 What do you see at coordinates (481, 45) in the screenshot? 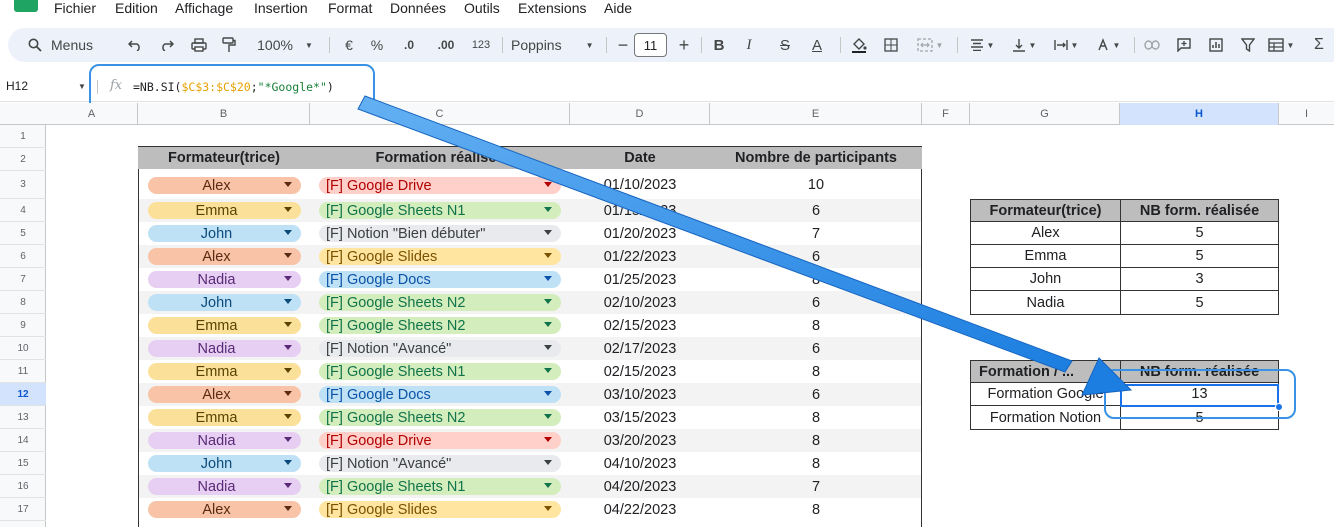
I see `number-format-button: 123` at bounding box center [481, 45].